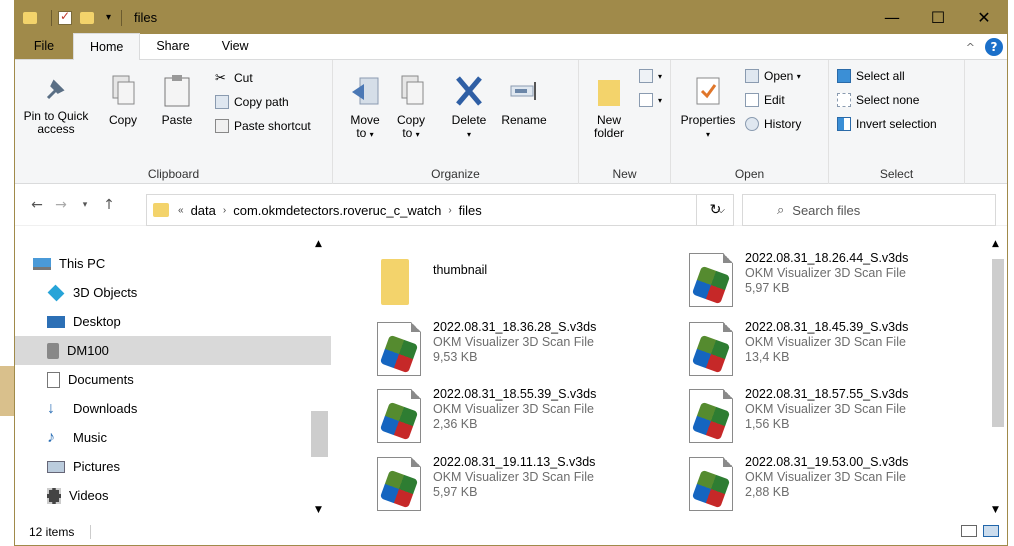  Describe the element at coordinates (107, 46) in the screenshot. I see `tab-home: Home` at that location.